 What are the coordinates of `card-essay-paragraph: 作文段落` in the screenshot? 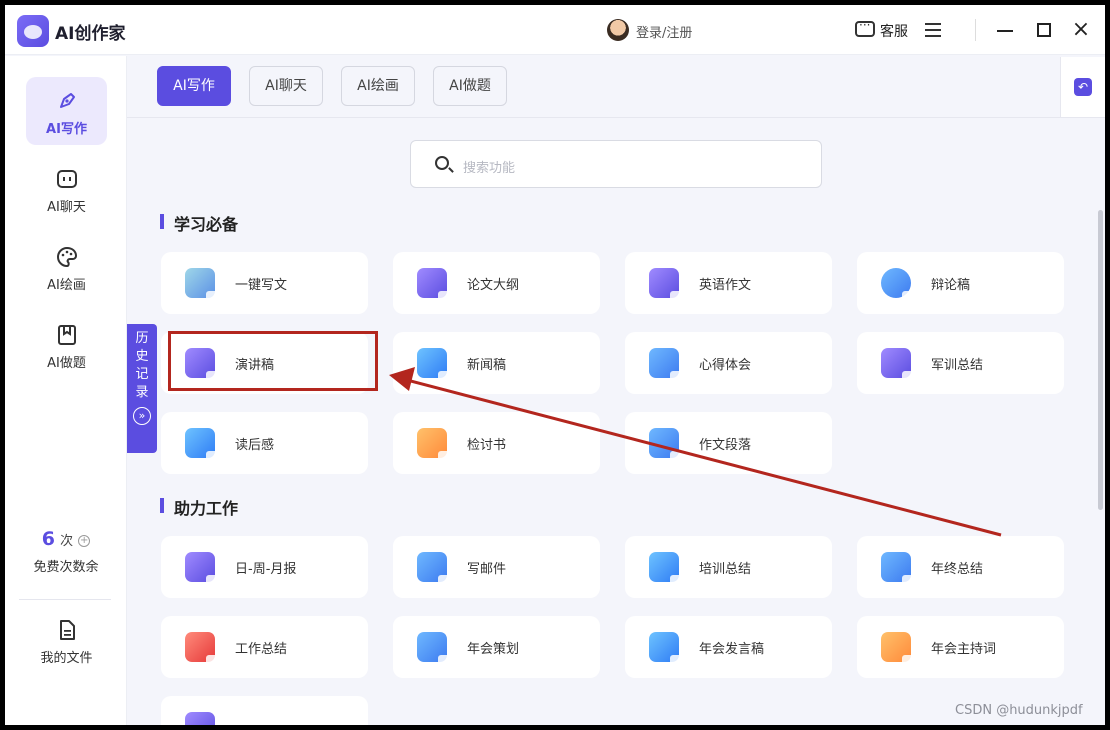 It's located at (728, 443).